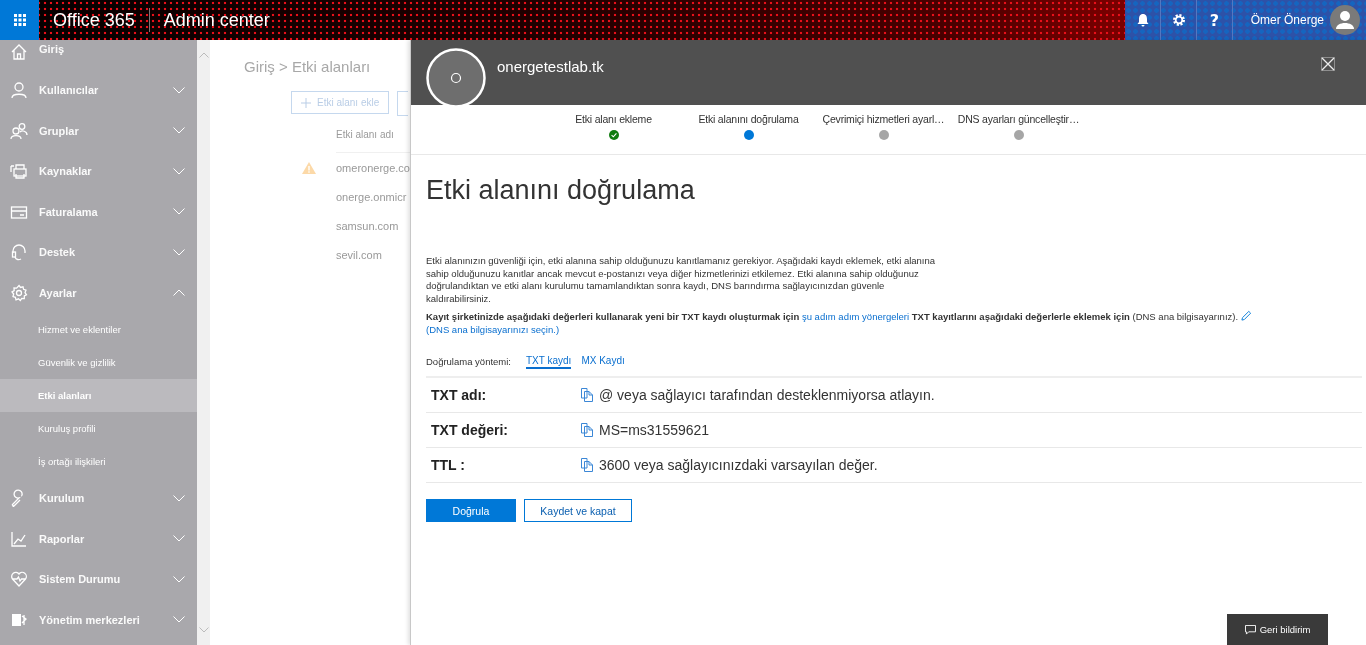 The height and width of the screenshot is (645, 1366). What do you see at coordinates (613, 119) in the screenshot?
I see `step-label: Etki alanı ekleme` at bounding box center [613, 119].